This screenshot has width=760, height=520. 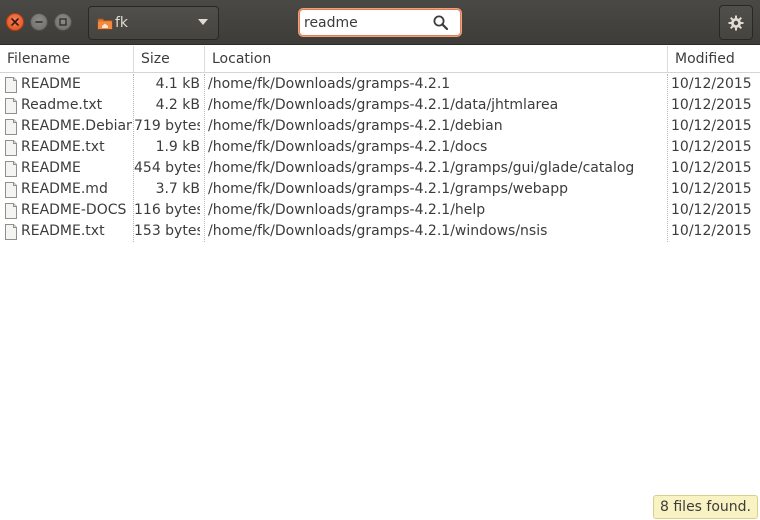 I want to click on chevron-down-icon, so click(x=203, y=22).